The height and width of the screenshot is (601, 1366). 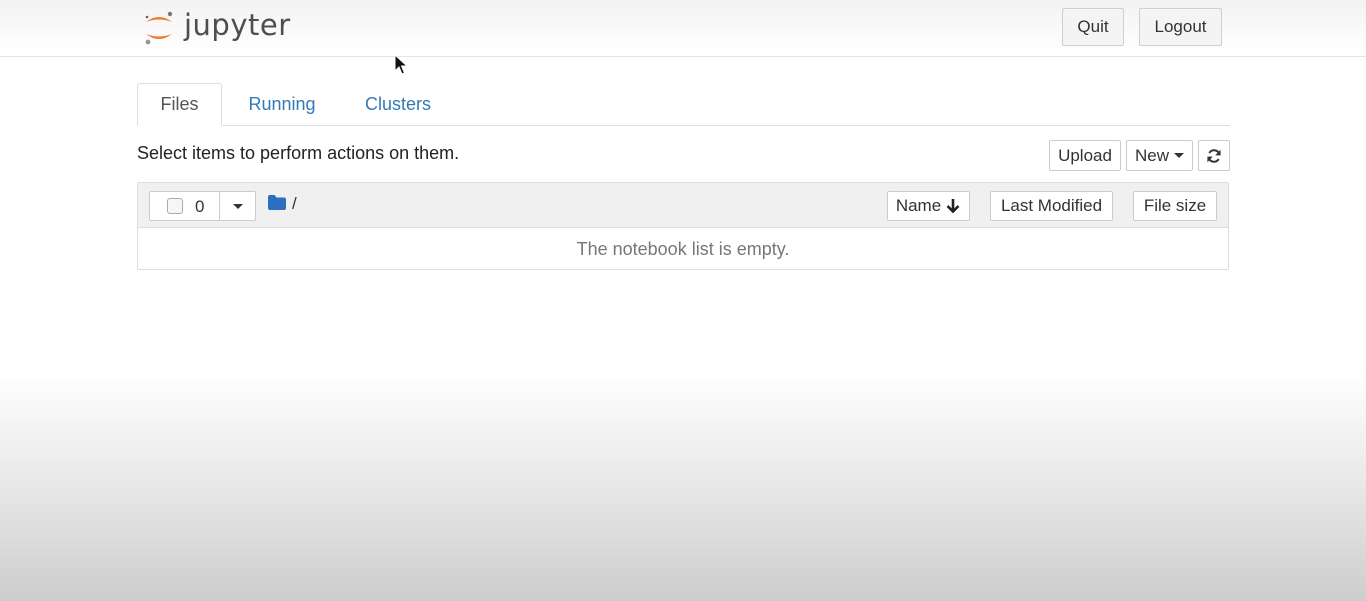 I want to click on header-bar: jupyter Quit Logout, so click(x=683, y=28).